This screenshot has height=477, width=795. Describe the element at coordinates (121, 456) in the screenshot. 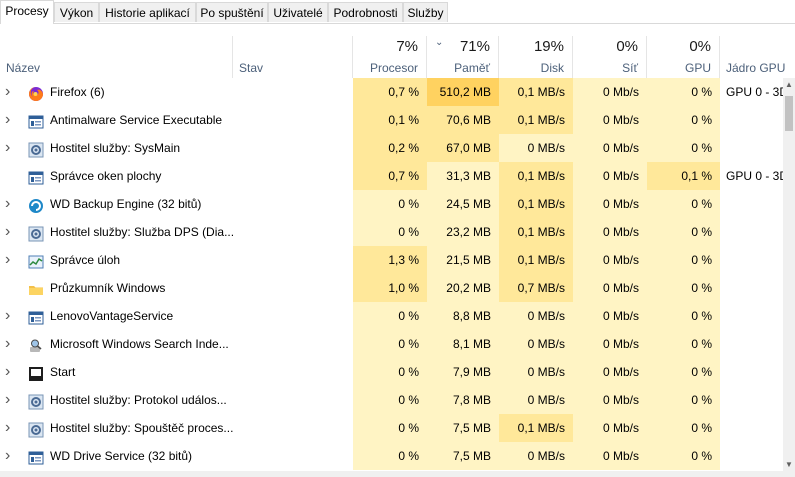

I see `process-name: WD Drive Service (32 bitů)` at that location.